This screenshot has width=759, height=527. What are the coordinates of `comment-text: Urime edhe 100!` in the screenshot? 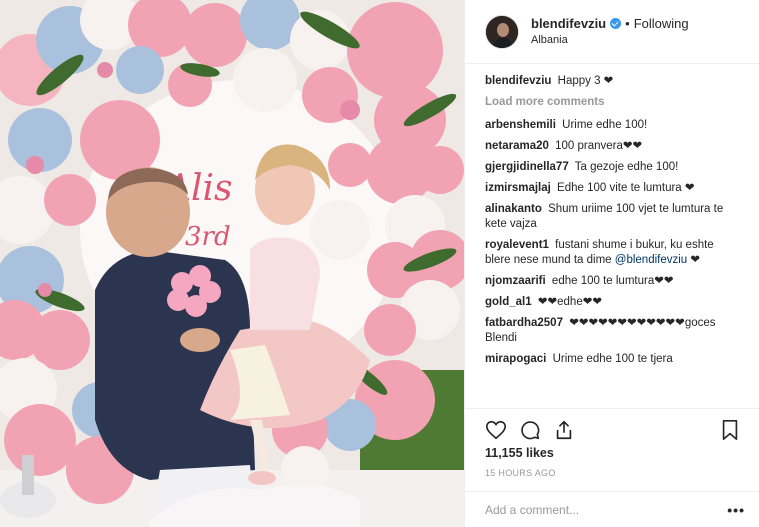 It's located at (605, 125).